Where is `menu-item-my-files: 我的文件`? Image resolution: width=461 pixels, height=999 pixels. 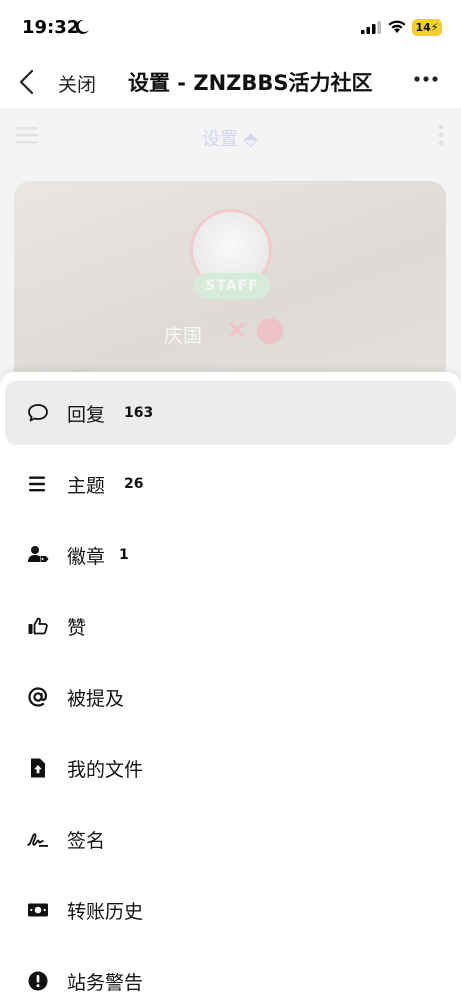 menu-item-my-files: 我的文件 is located at coordinates (230, 768).